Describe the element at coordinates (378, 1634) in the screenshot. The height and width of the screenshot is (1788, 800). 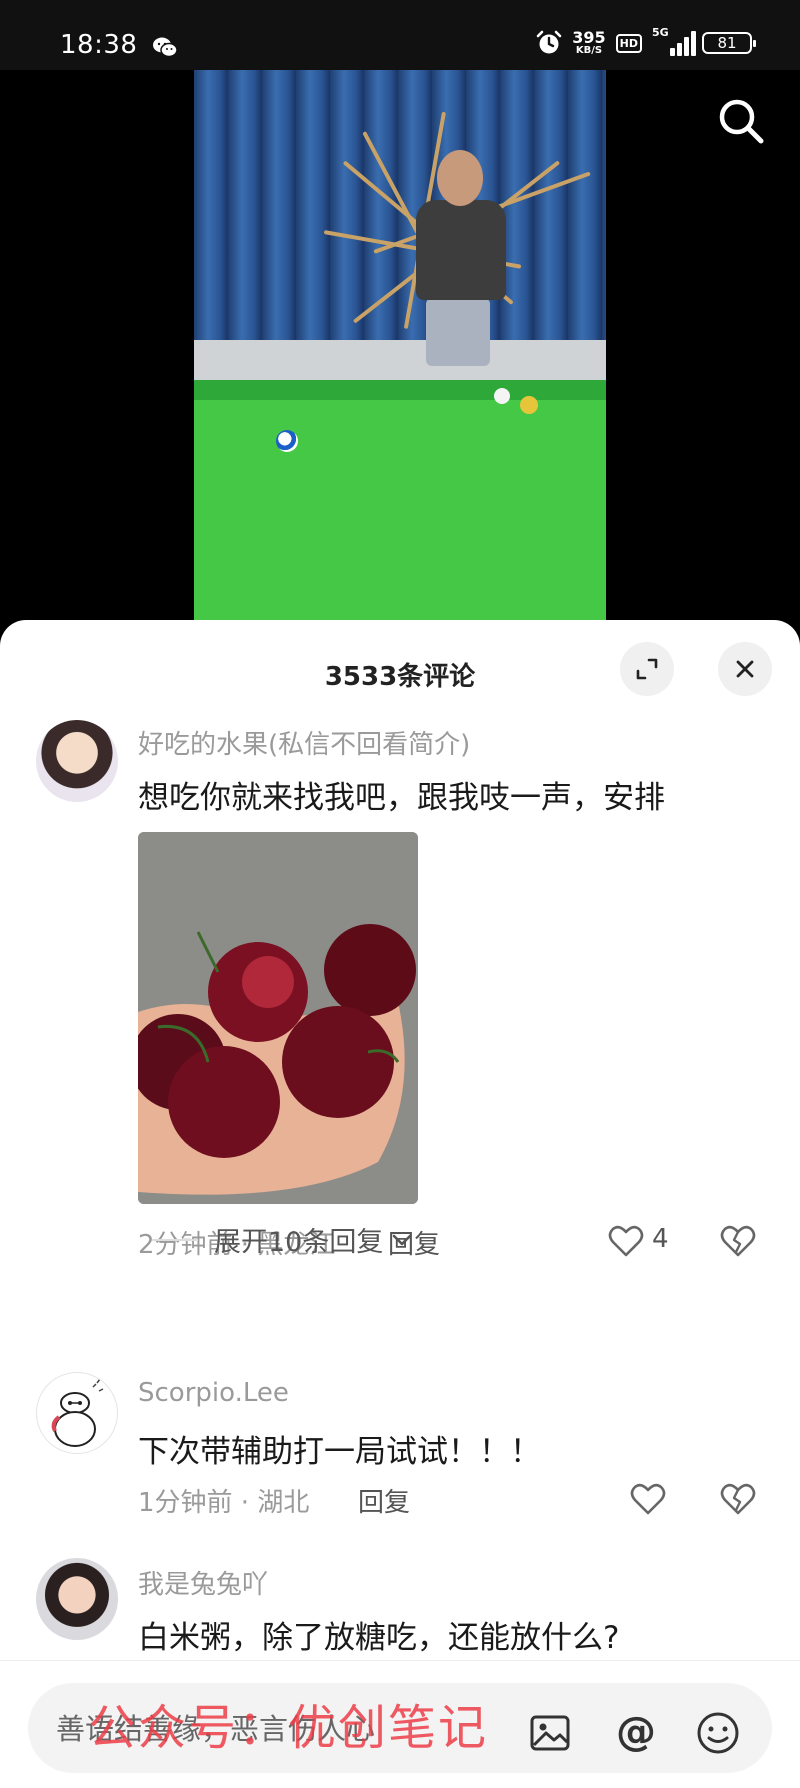
I see `comment-text: 白米粥，除了放糖吃，还能放什么?` at that location.